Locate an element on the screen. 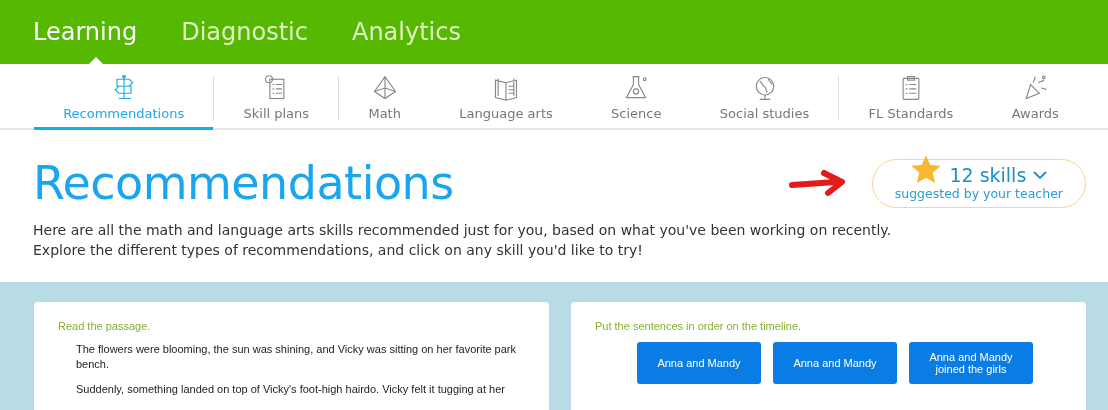  subject-tab: Awards is located at coordinates (1035, 97).